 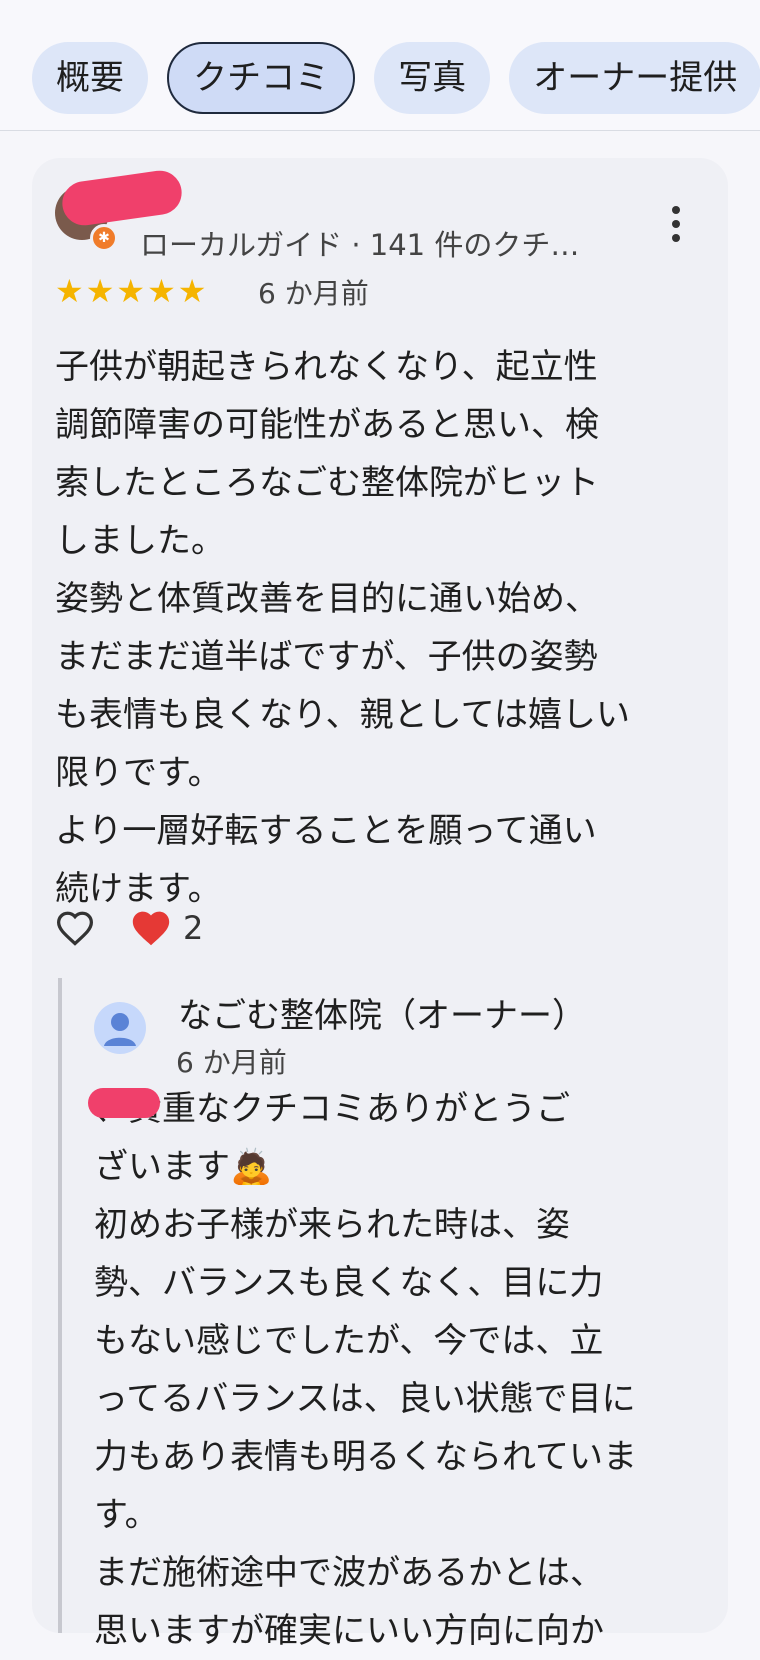 What do you see at coordinates (124, 1103) in the screenshot?
I see `redacted-name-in-reply` at bounding box center [124, 1103].